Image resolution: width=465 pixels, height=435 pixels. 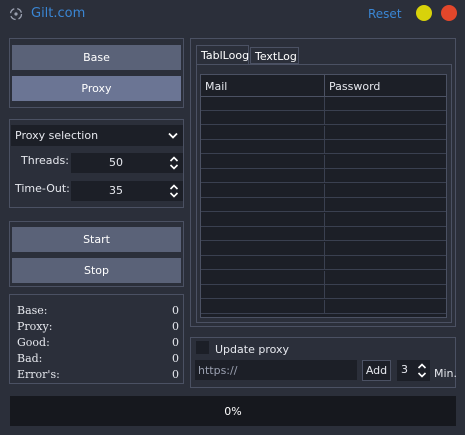 What do you see at coordinates (175, 310) in the screenshot?
I see `stat-base-value: 0` at bounding box center [175, 310].